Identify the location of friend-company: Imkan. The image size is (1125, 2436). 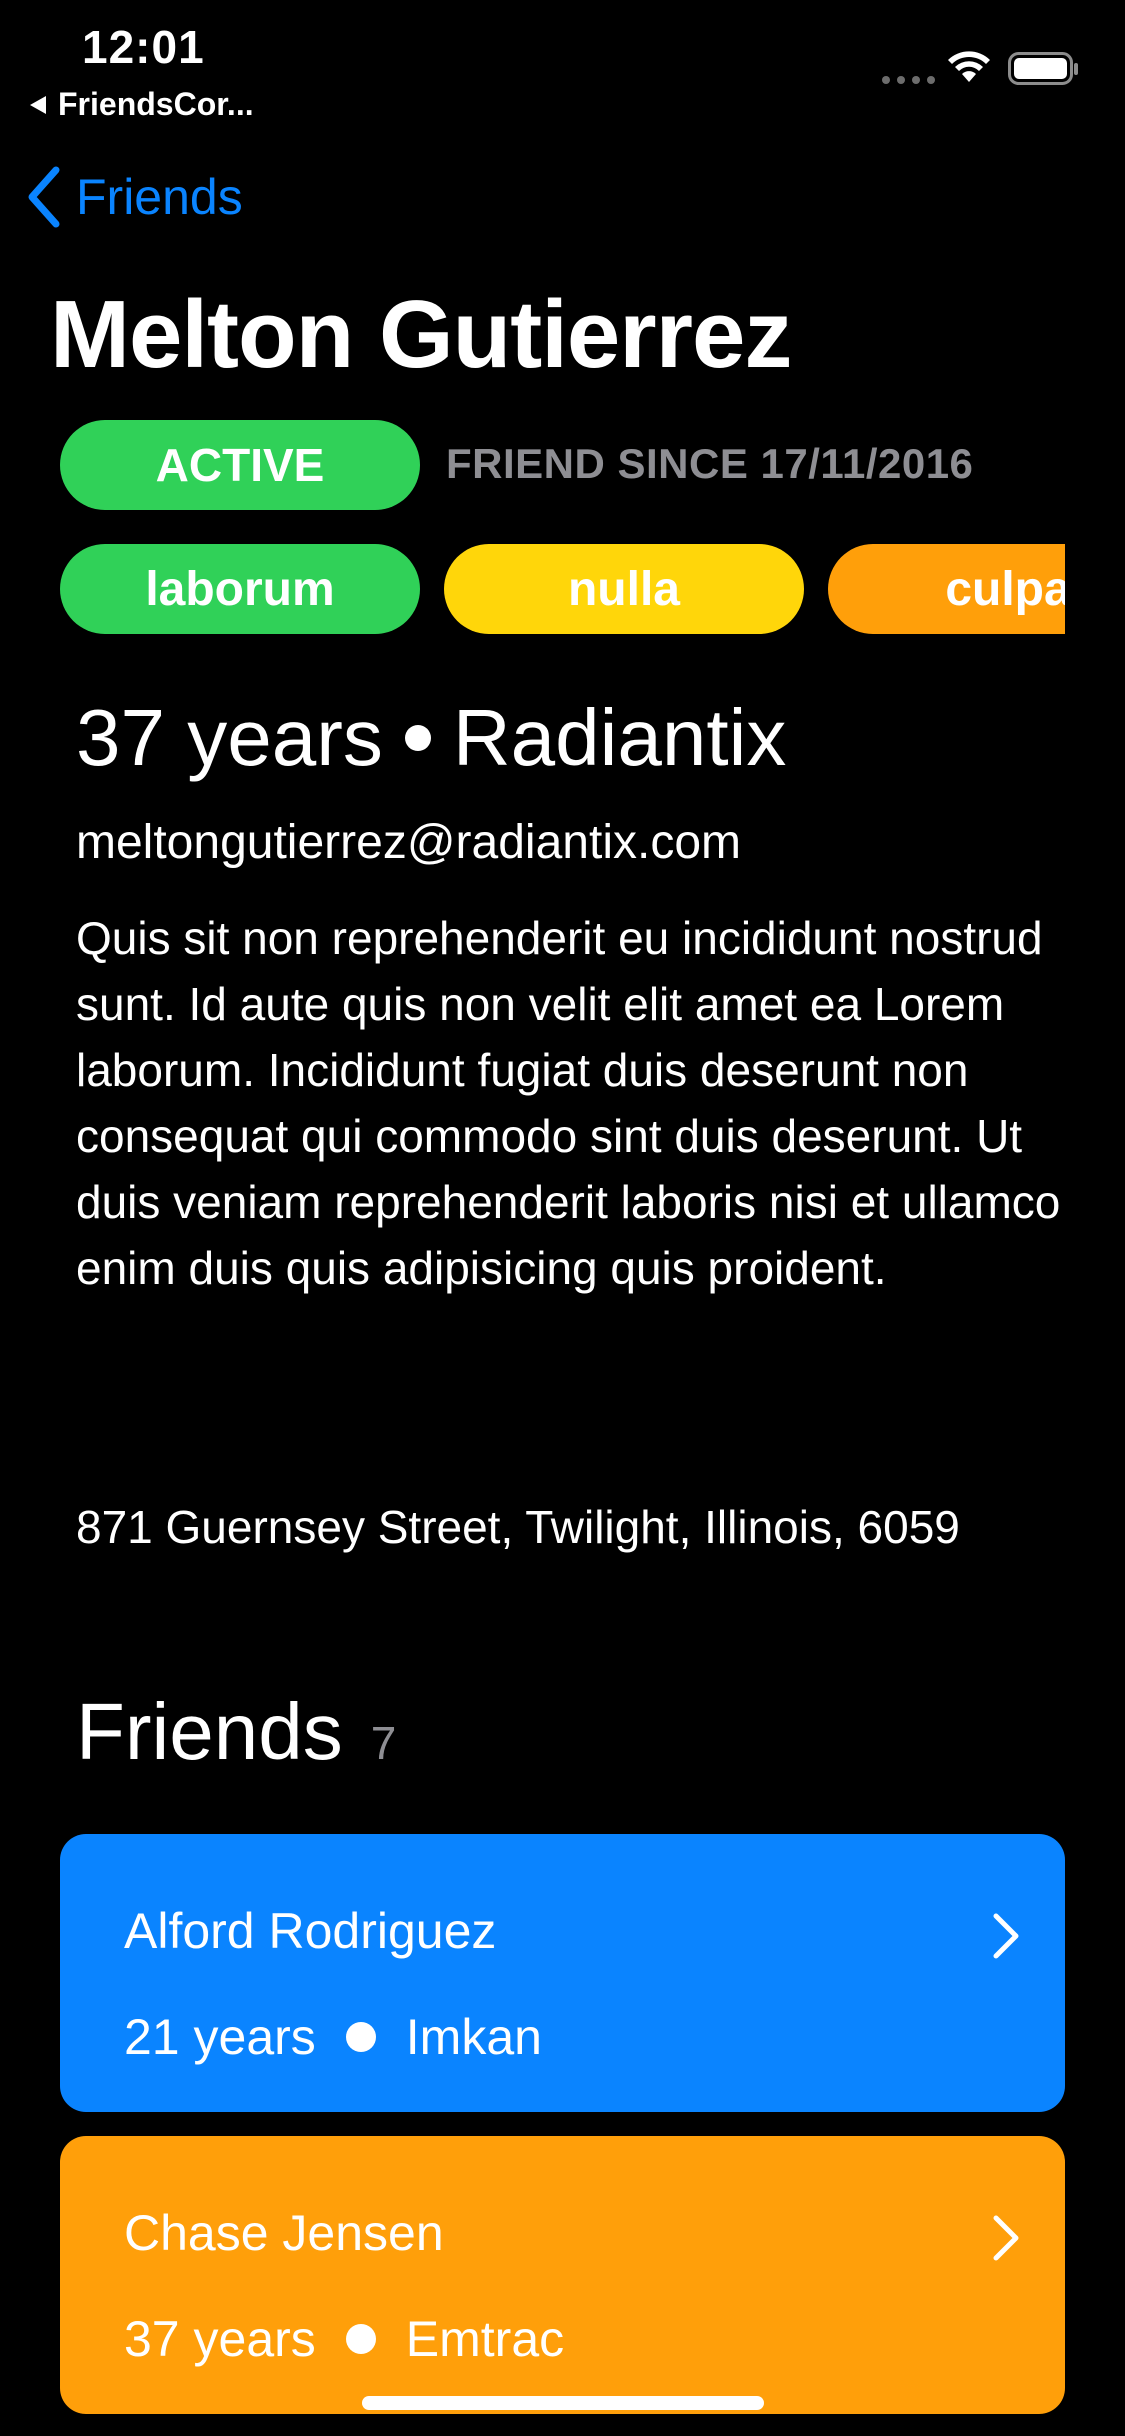
(473, 2037).